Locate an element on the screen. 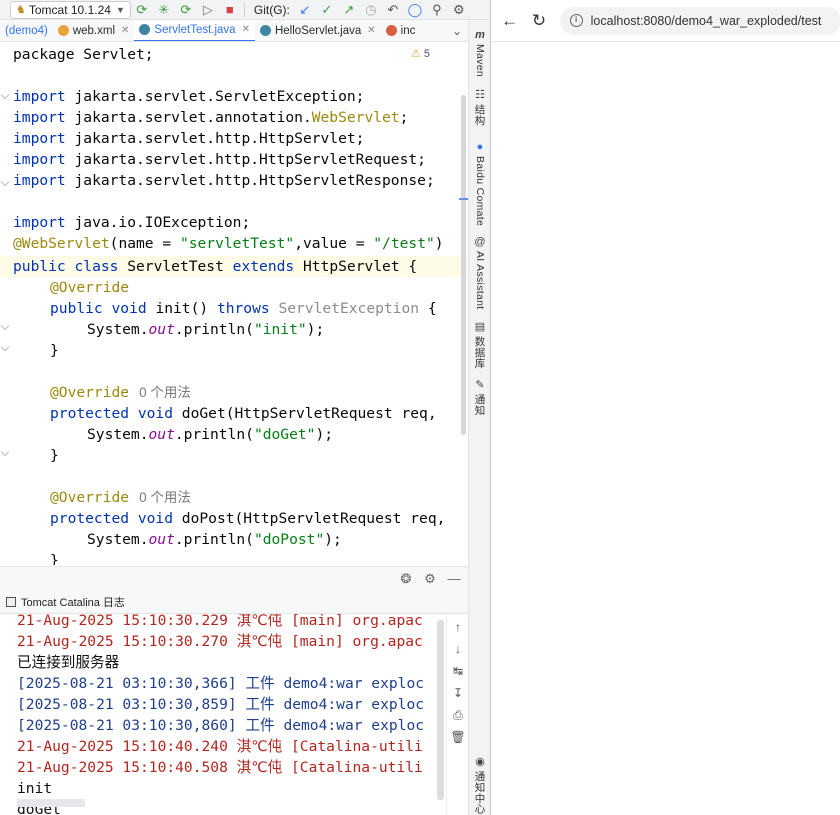  scroll-to-end-icon: ↧ is located at coordinates (458, 693).